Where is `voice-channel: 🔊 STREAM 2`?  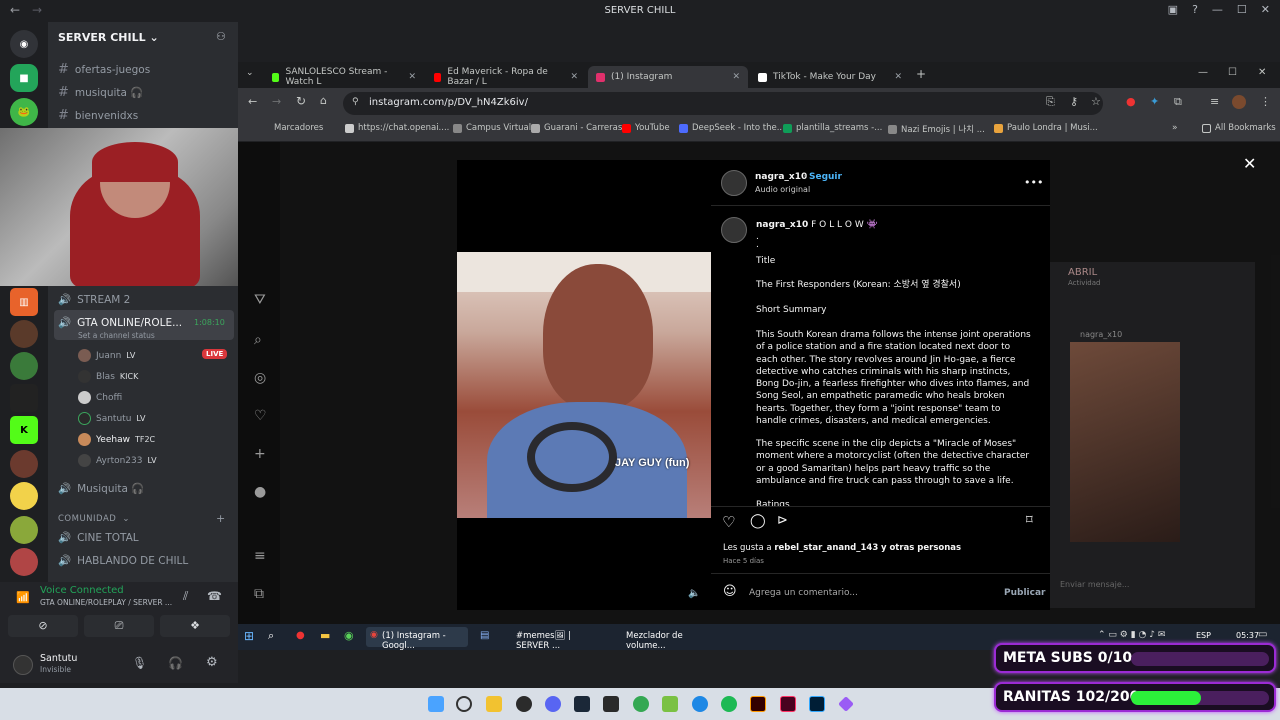
voice-channel: 🔊 STREAM 2 is located at coordinates (94, 300).